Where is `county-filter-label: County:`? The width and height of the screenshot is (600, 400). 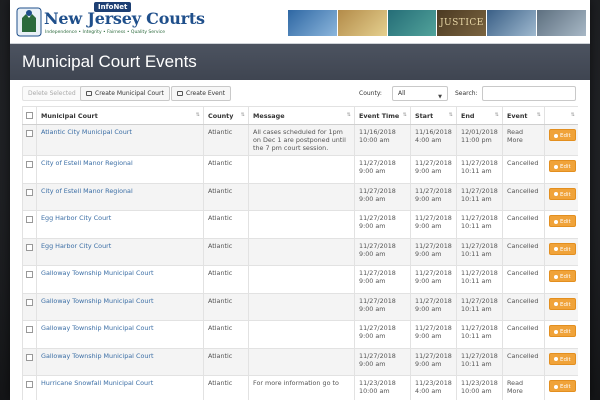 county-filter-label: County: is located at coordinates (370, 93).